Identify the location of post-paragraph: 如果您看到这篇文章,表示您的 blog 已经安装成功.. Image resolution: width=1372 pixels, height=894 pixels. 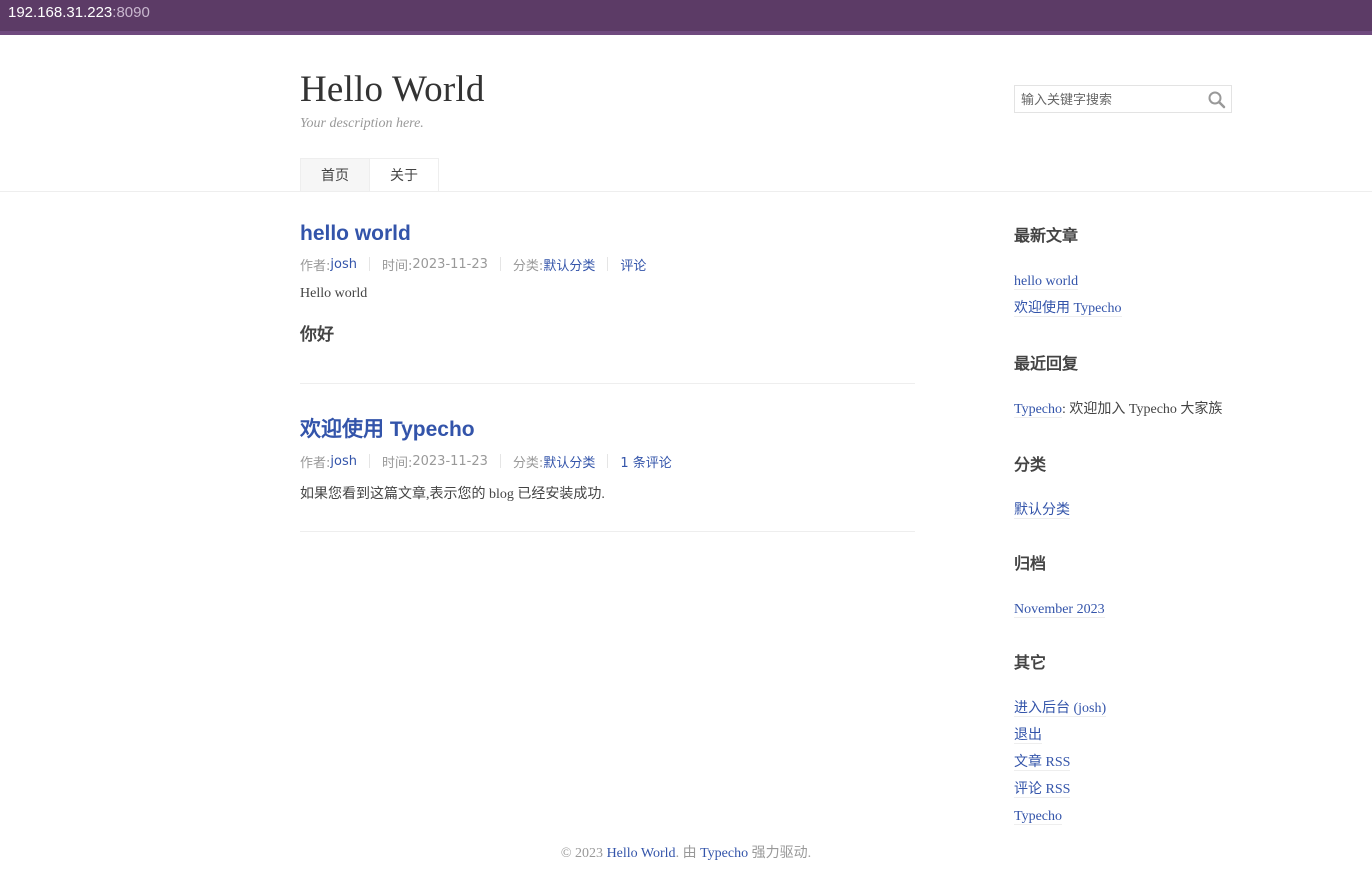
(452, 494).